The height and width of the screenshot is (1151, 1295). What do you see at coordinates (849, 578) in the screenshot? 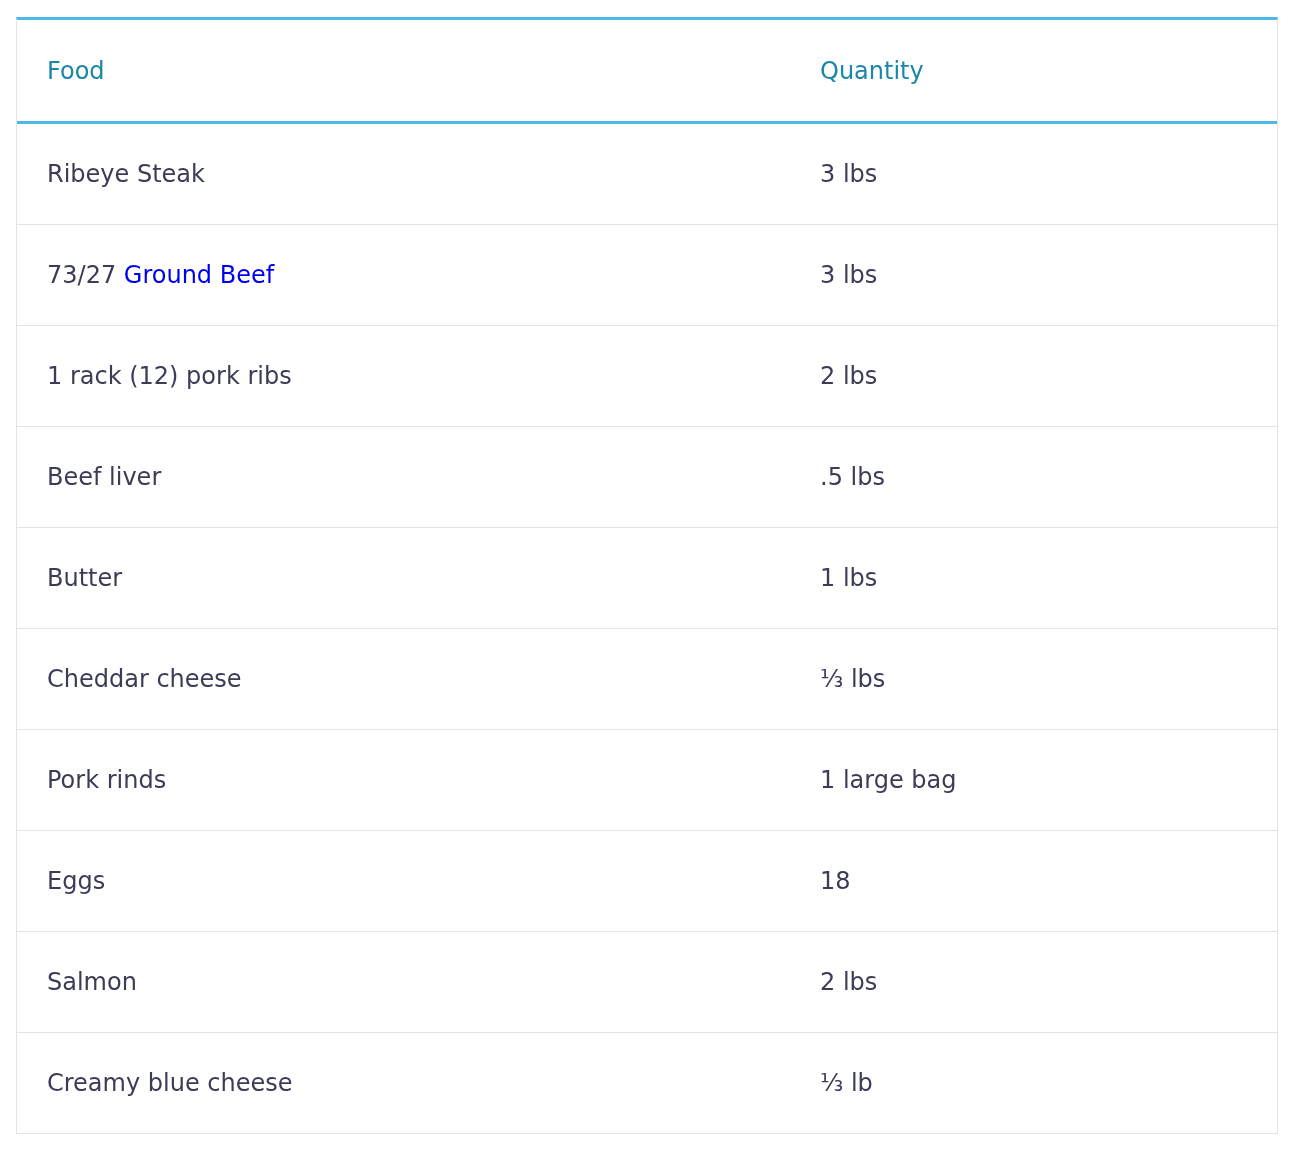
I see `table-cell-text: 1 lbs` at bounding box center [849, 578].